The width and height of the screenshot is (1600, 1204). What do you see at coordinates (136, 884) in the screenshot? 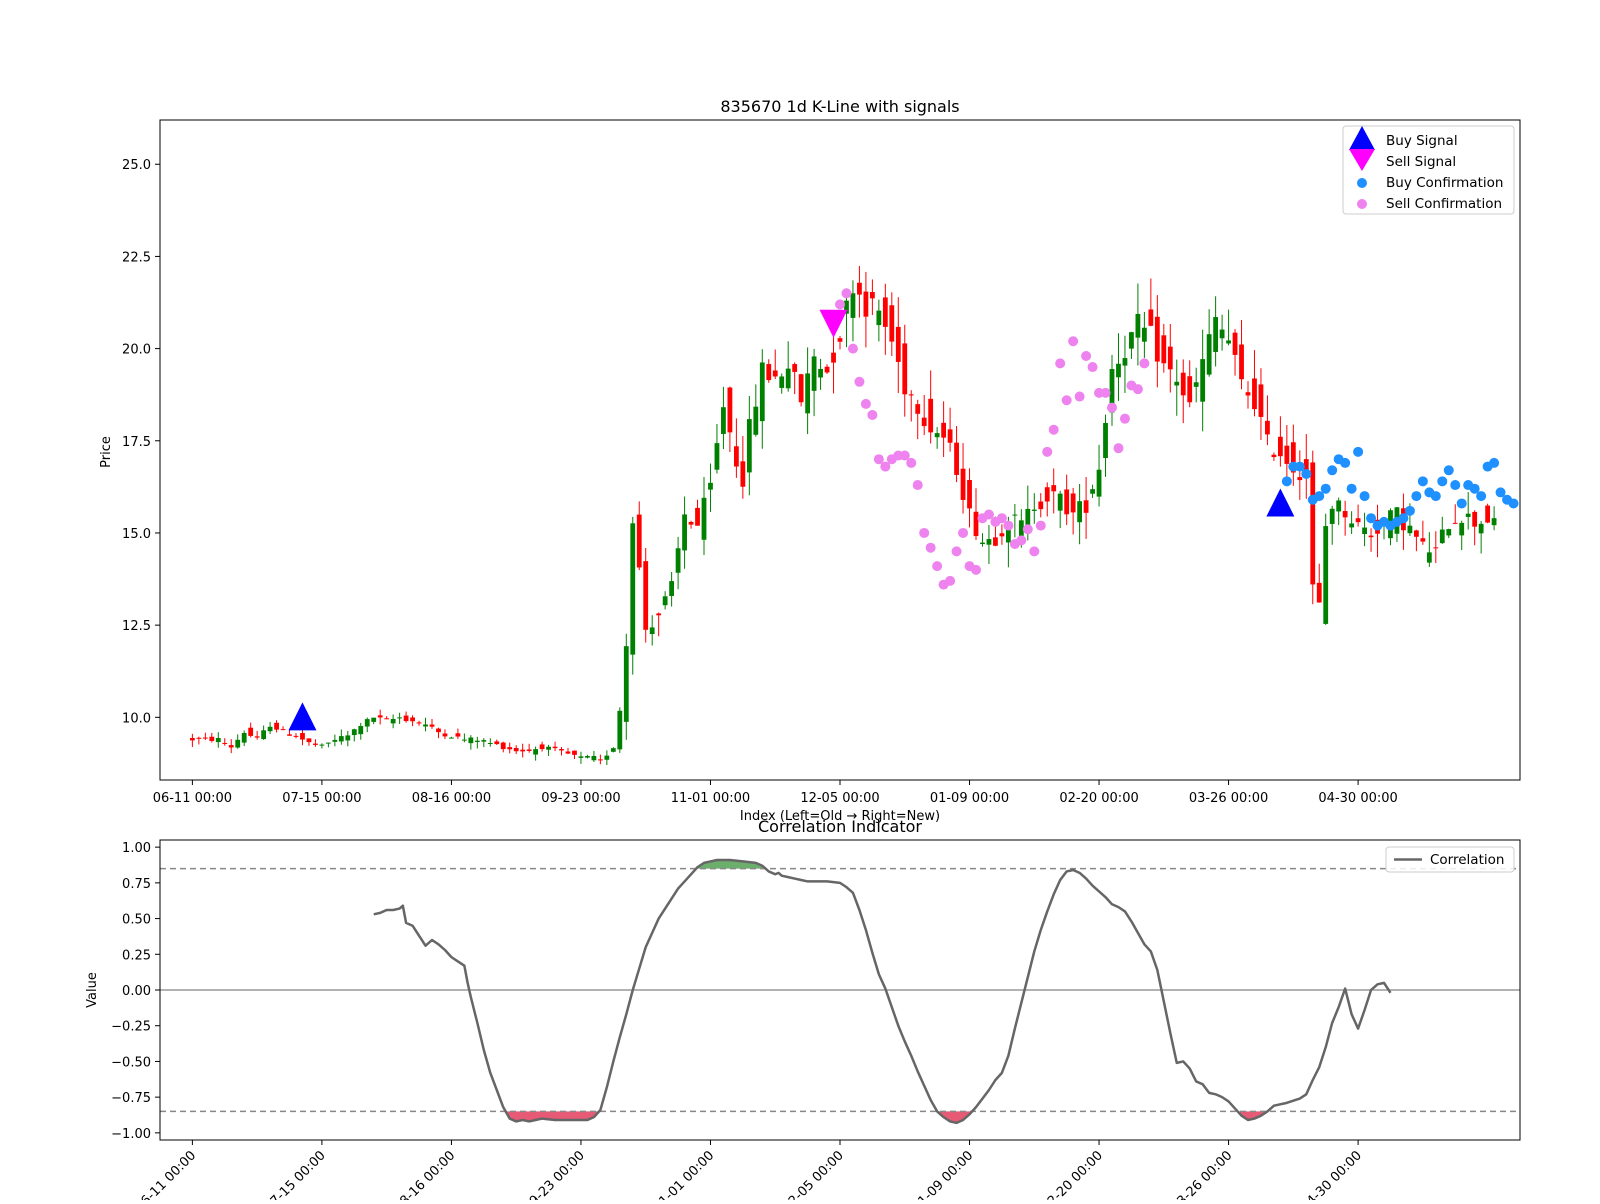
I see `y-tick-label: 0.75` at bounding box center [136, 884].